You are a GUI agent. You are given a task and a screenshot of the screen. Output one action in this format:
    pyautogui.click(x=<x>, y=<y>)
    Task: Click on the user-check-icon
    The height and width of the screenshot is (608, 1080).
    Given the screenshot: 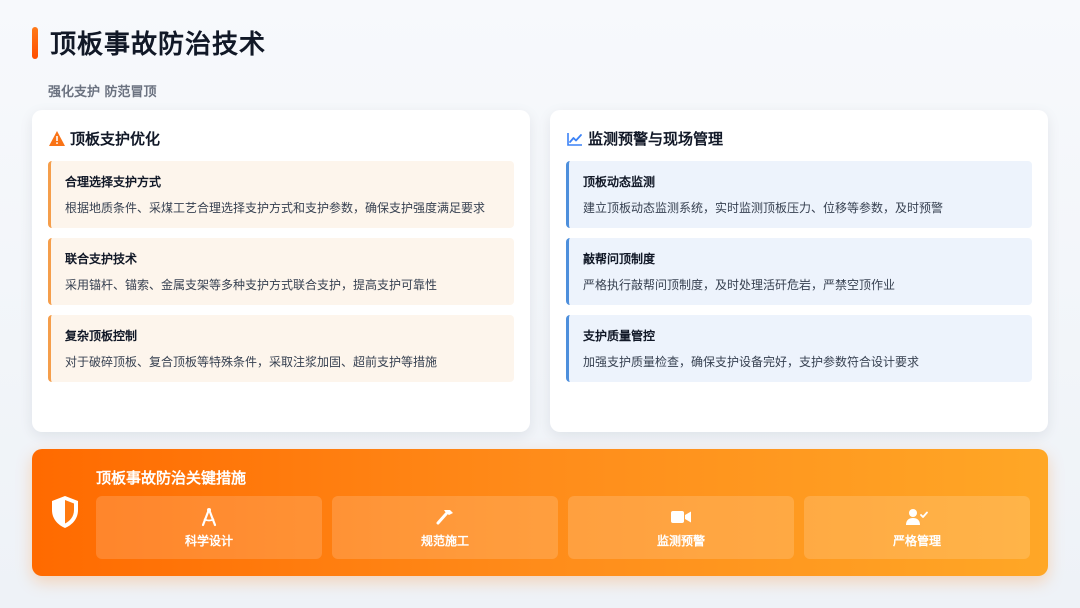 What is the action you would take?
    pyautogui.click(x=917, y=517)
    